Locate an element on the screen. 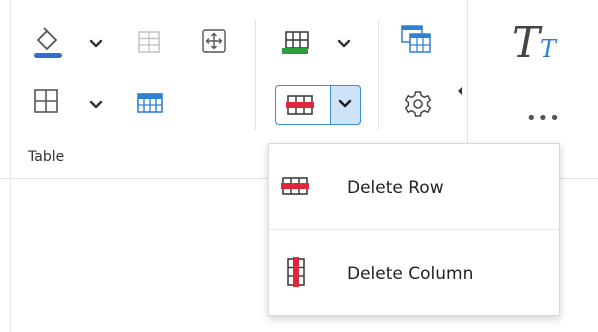 This screenshot has width=598, height=332. table-properties-button is located at coordinates (149, 42).